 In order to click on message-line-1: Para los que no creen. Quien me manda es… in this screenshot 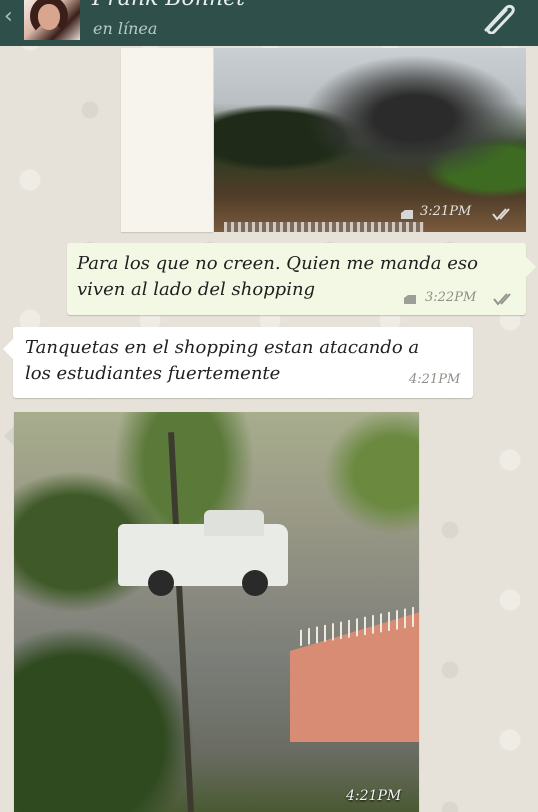, I will do `click(277, 263)`.